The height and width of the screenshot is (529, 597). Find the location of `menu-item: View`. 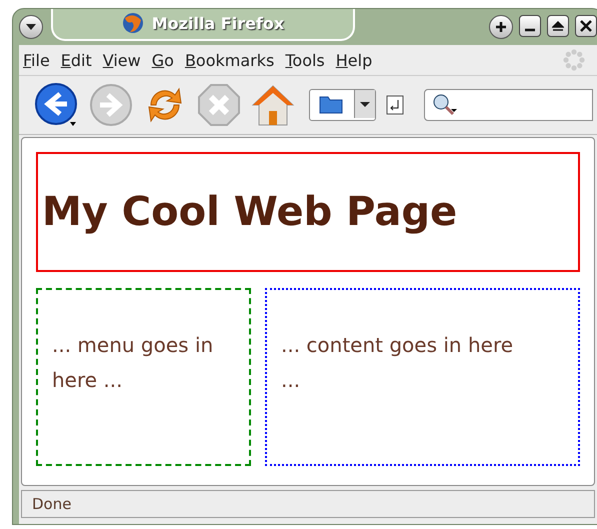

menu-item: View is located at coordinates (121, 60).